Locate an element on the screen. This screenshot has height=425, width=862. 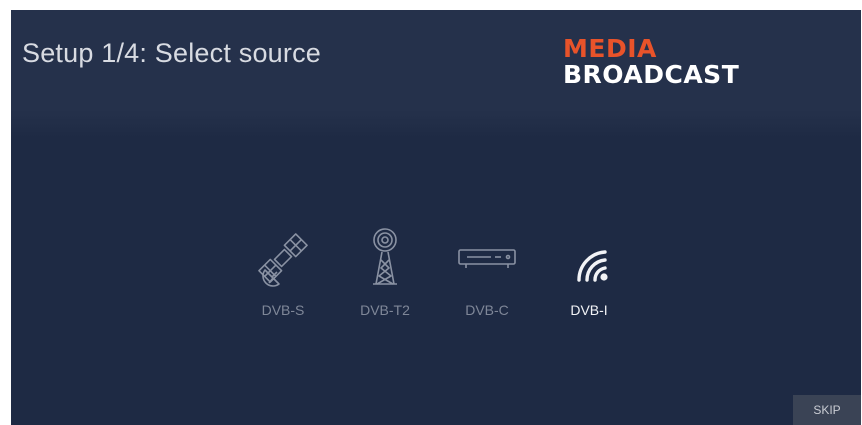
skip-button: SKIP is located at coordinates (827, 410).